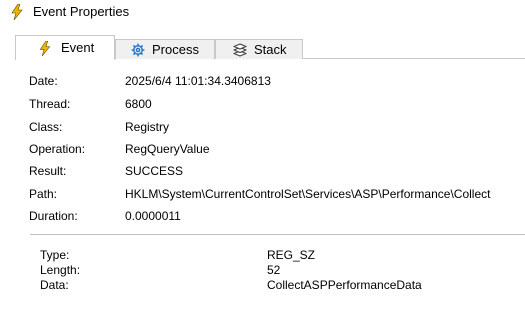  I want to click on window-title: Event Properties, so click(81, 11).